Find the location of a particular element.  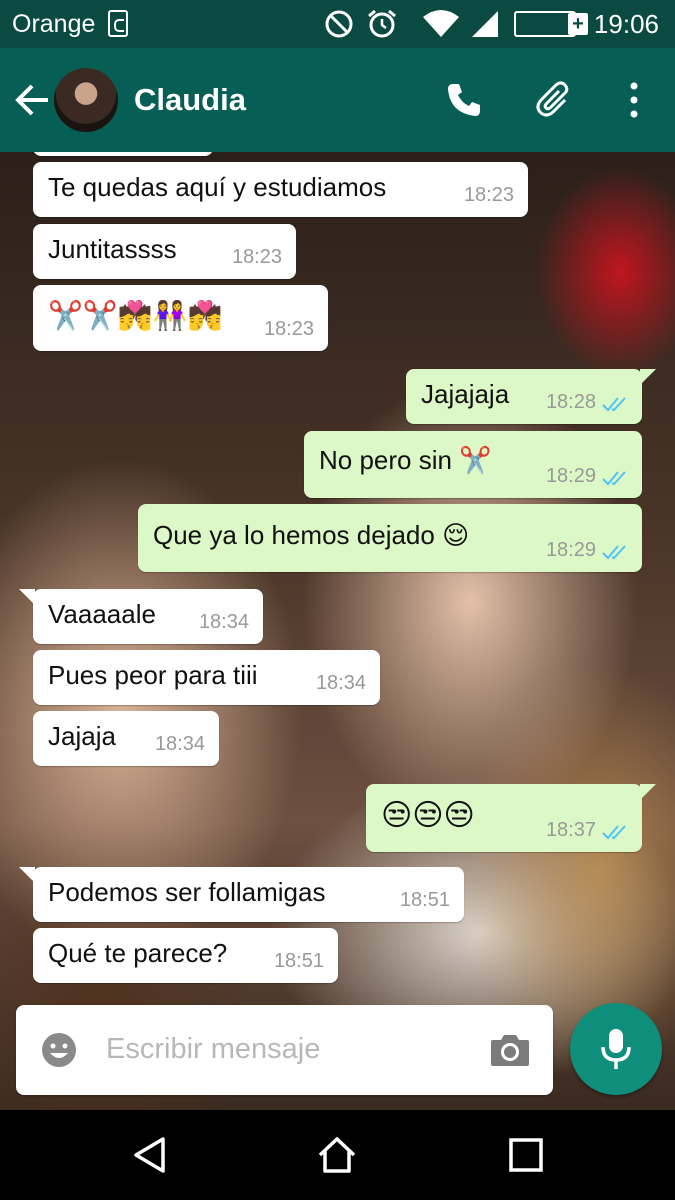

sim-icon is located at coordinates (118, 23).